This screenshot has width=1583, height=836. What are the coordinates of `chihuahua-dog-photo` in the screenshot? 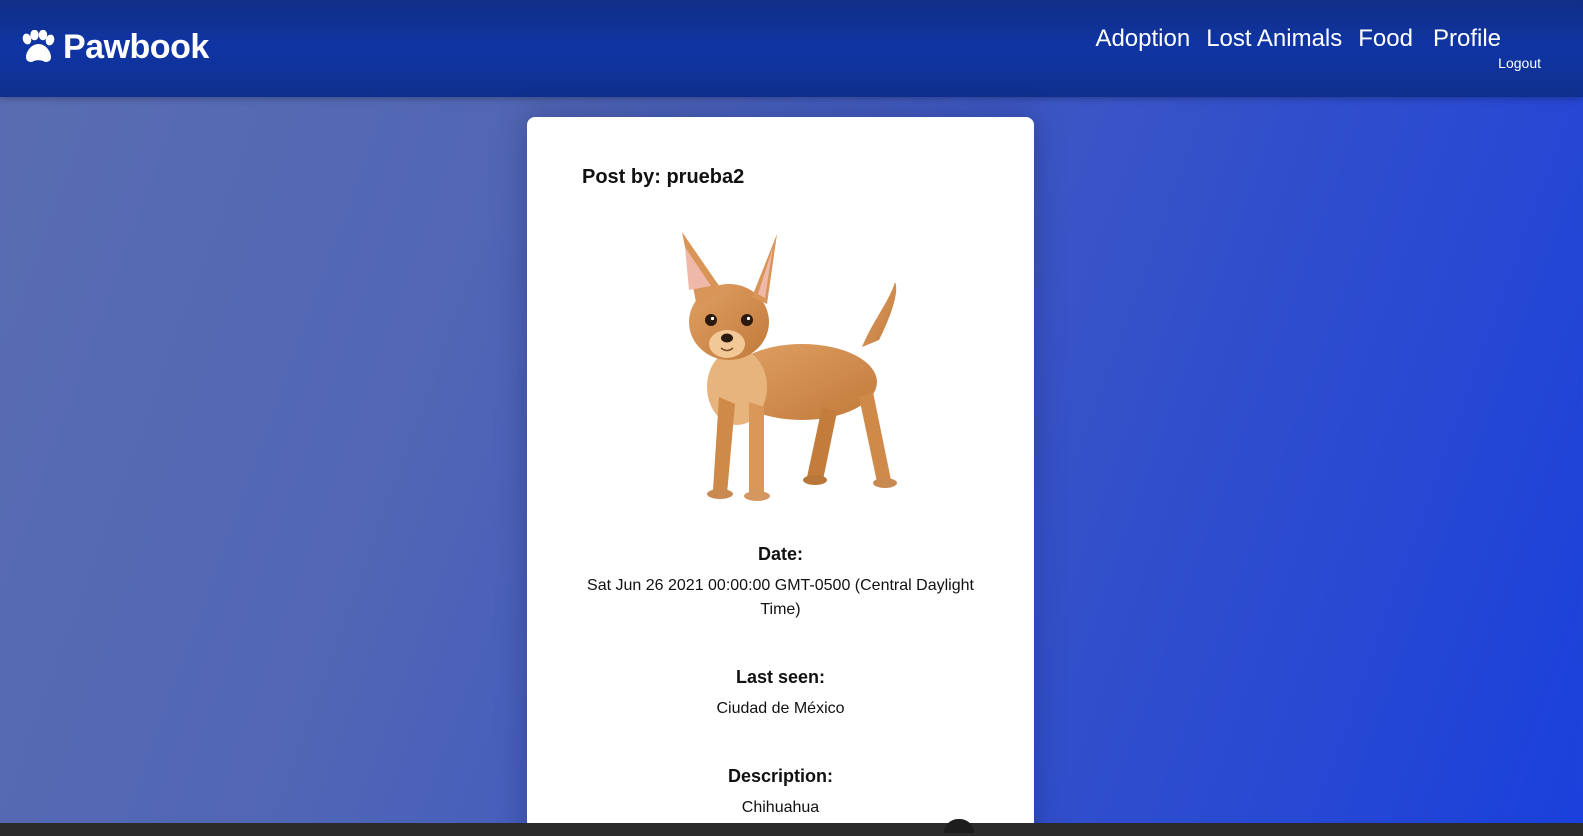 It's located at (789, 366).